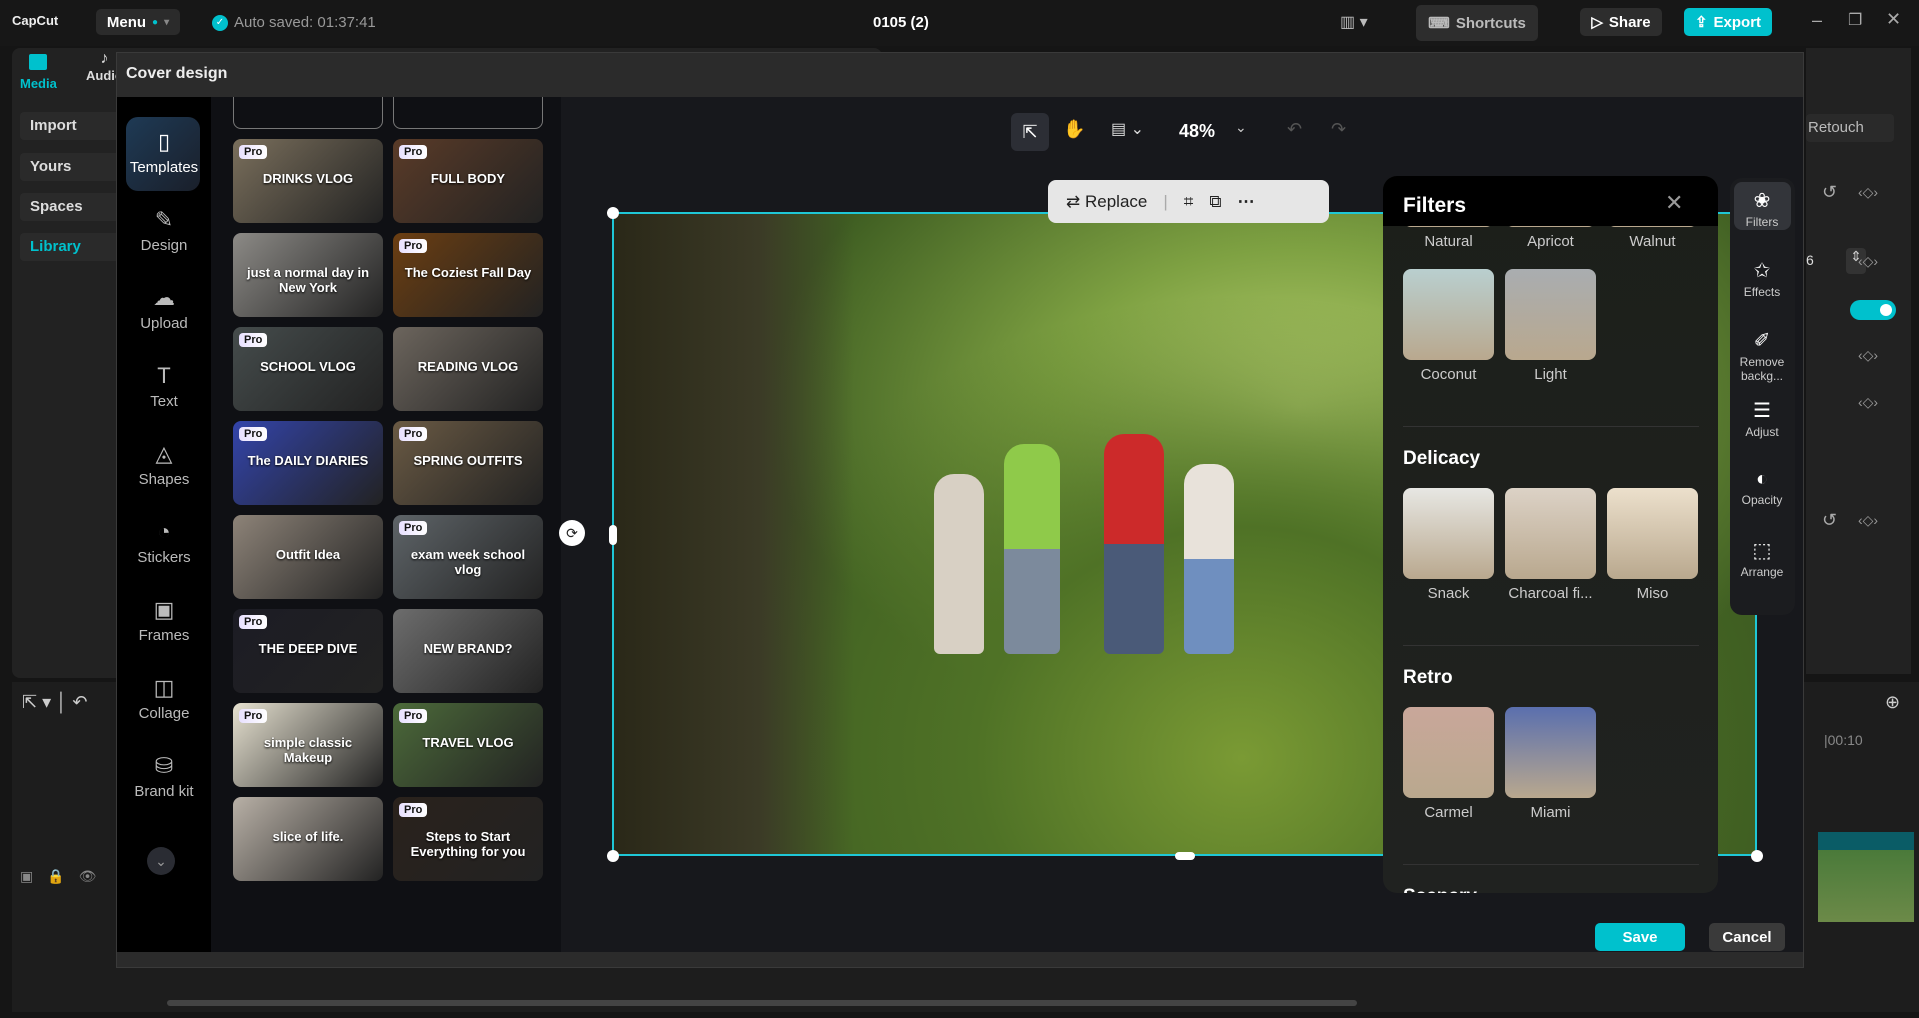 Image resolution: width=1919 pixels, height=1018 pixels. What do you see at coordinates (164, 386) in the screenshot?
I see `tool-text: T Text` at bounding box center [164, 386].